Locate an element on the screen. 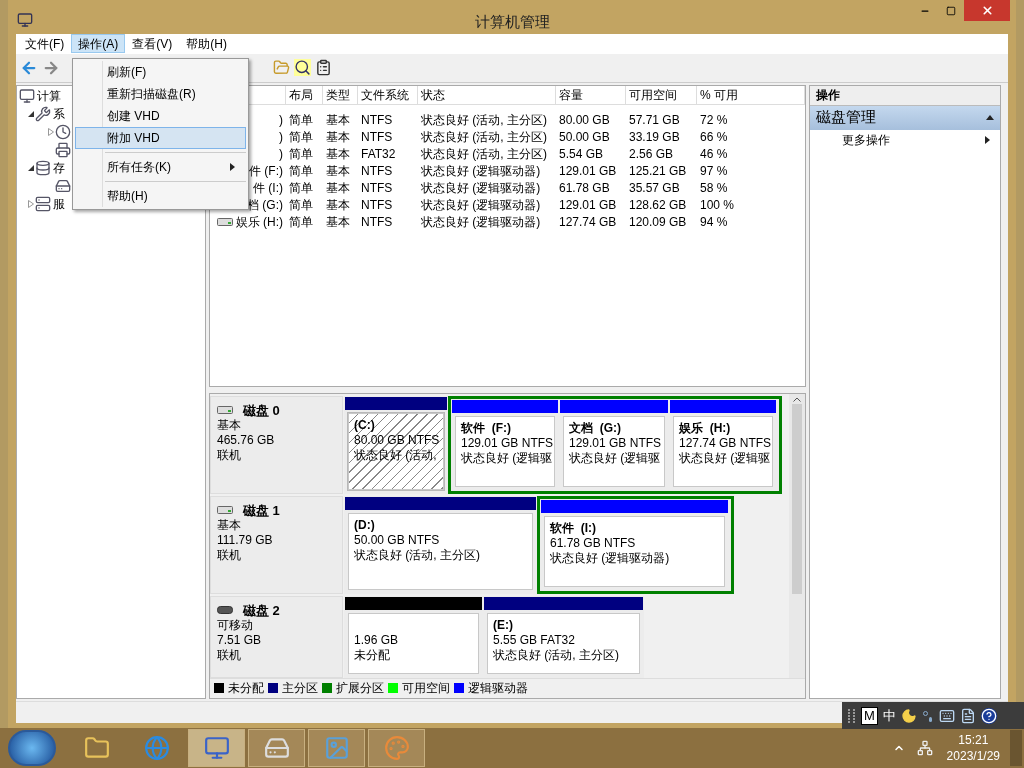 This screenshot has height=768, width=1024. image-icon is located at coordinates (336, 748).